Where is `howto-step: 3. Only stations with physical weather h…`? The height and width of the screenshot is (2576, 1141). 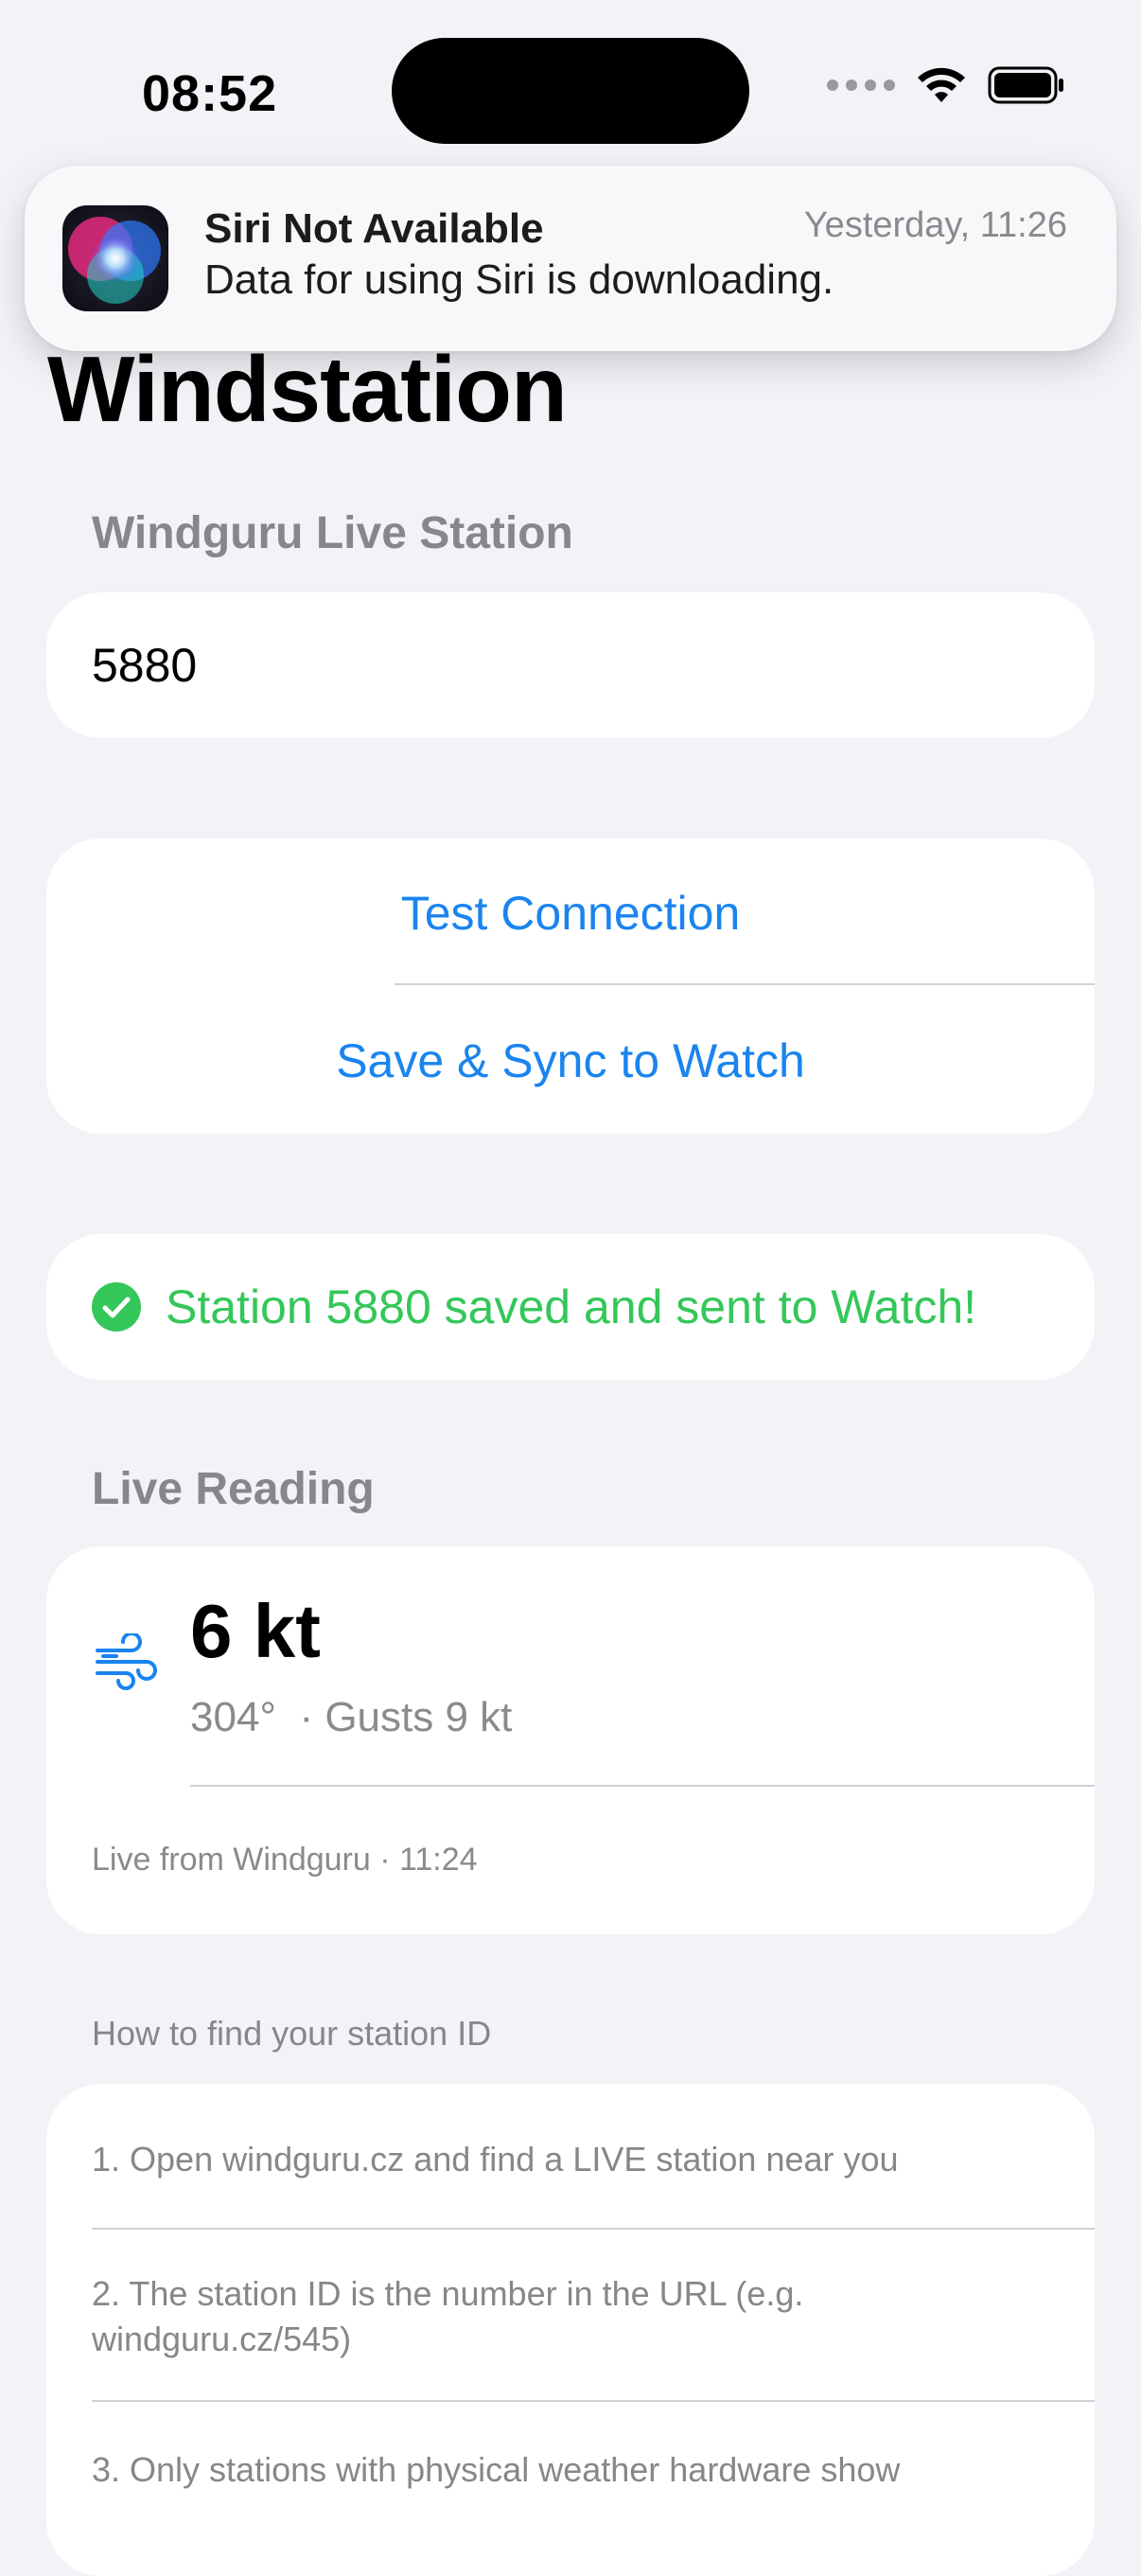
howto-step: 3. Only stations with physical weather h… is located at coordinates (496, 2469).